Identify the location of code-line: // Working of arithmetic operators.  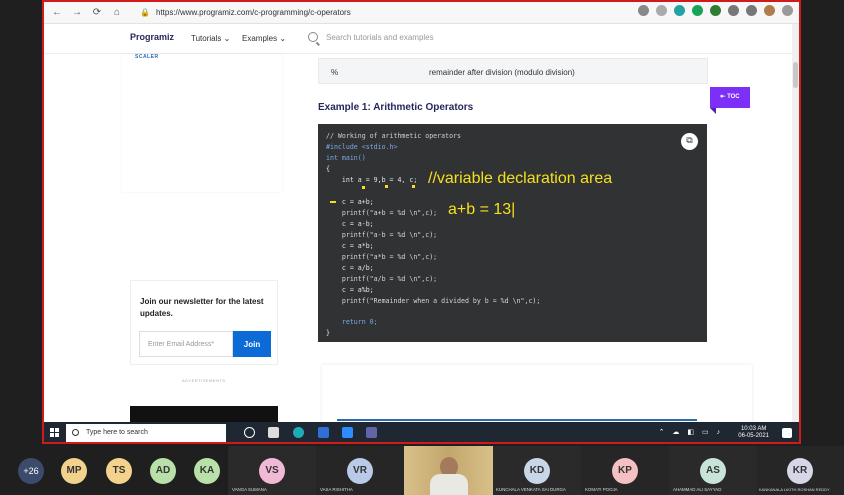
(393, 136).